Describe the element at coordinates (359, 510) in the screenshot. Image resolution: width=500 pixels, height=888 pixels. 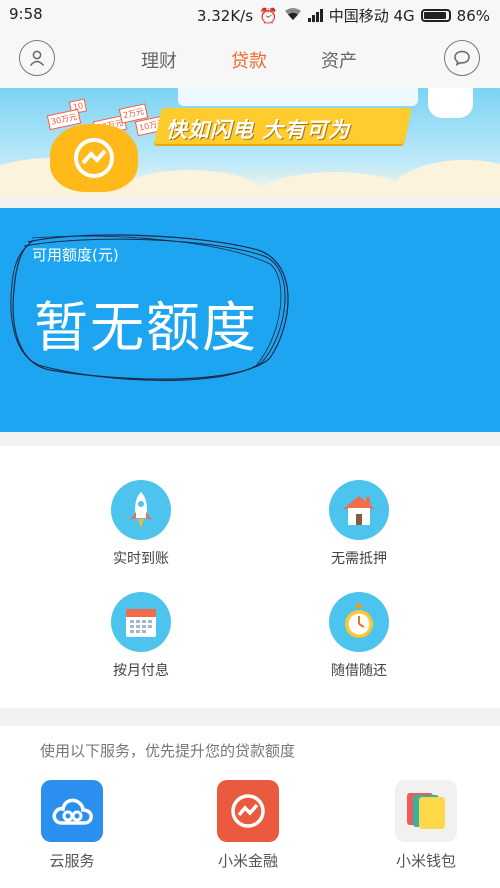
I see `house-icon` at that location.